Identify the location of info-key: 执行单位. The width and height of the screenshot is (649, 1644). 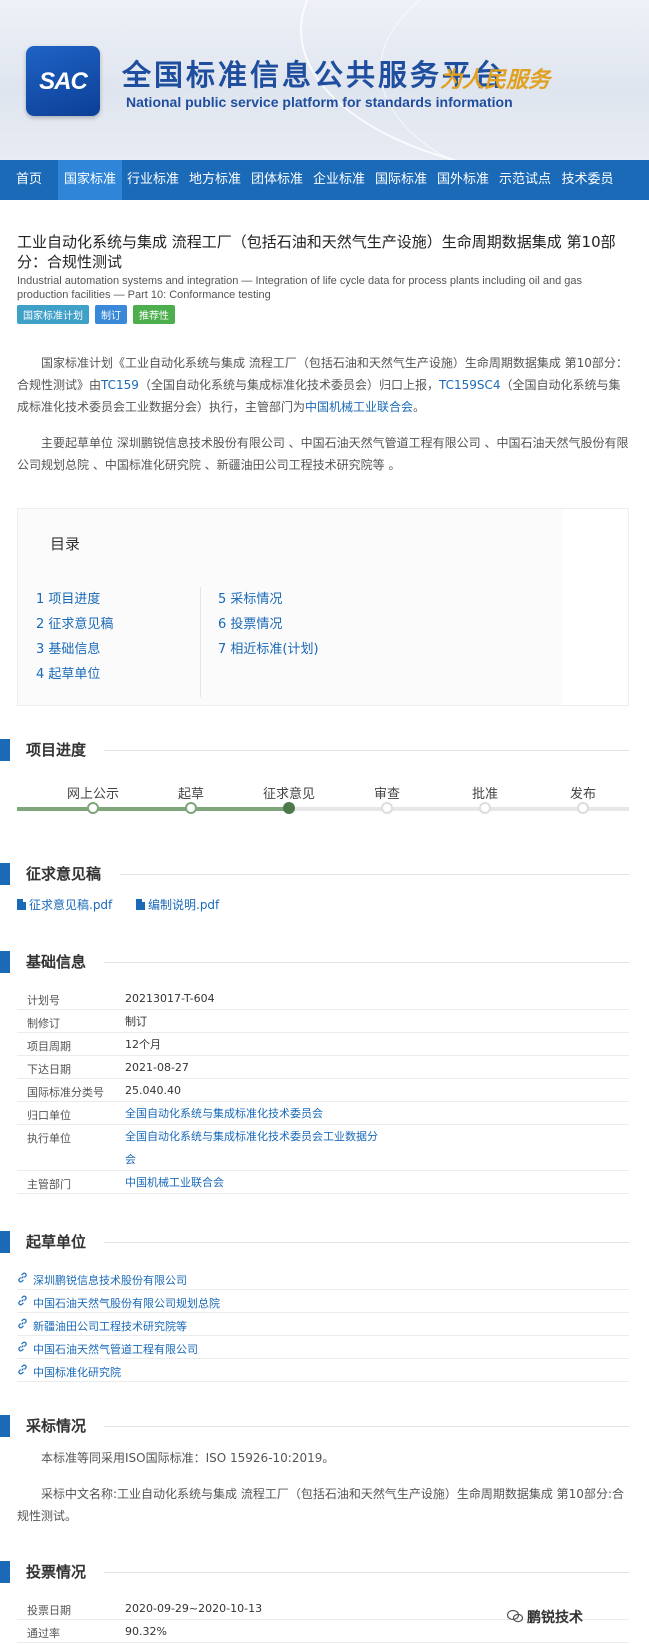
(49, 1138).